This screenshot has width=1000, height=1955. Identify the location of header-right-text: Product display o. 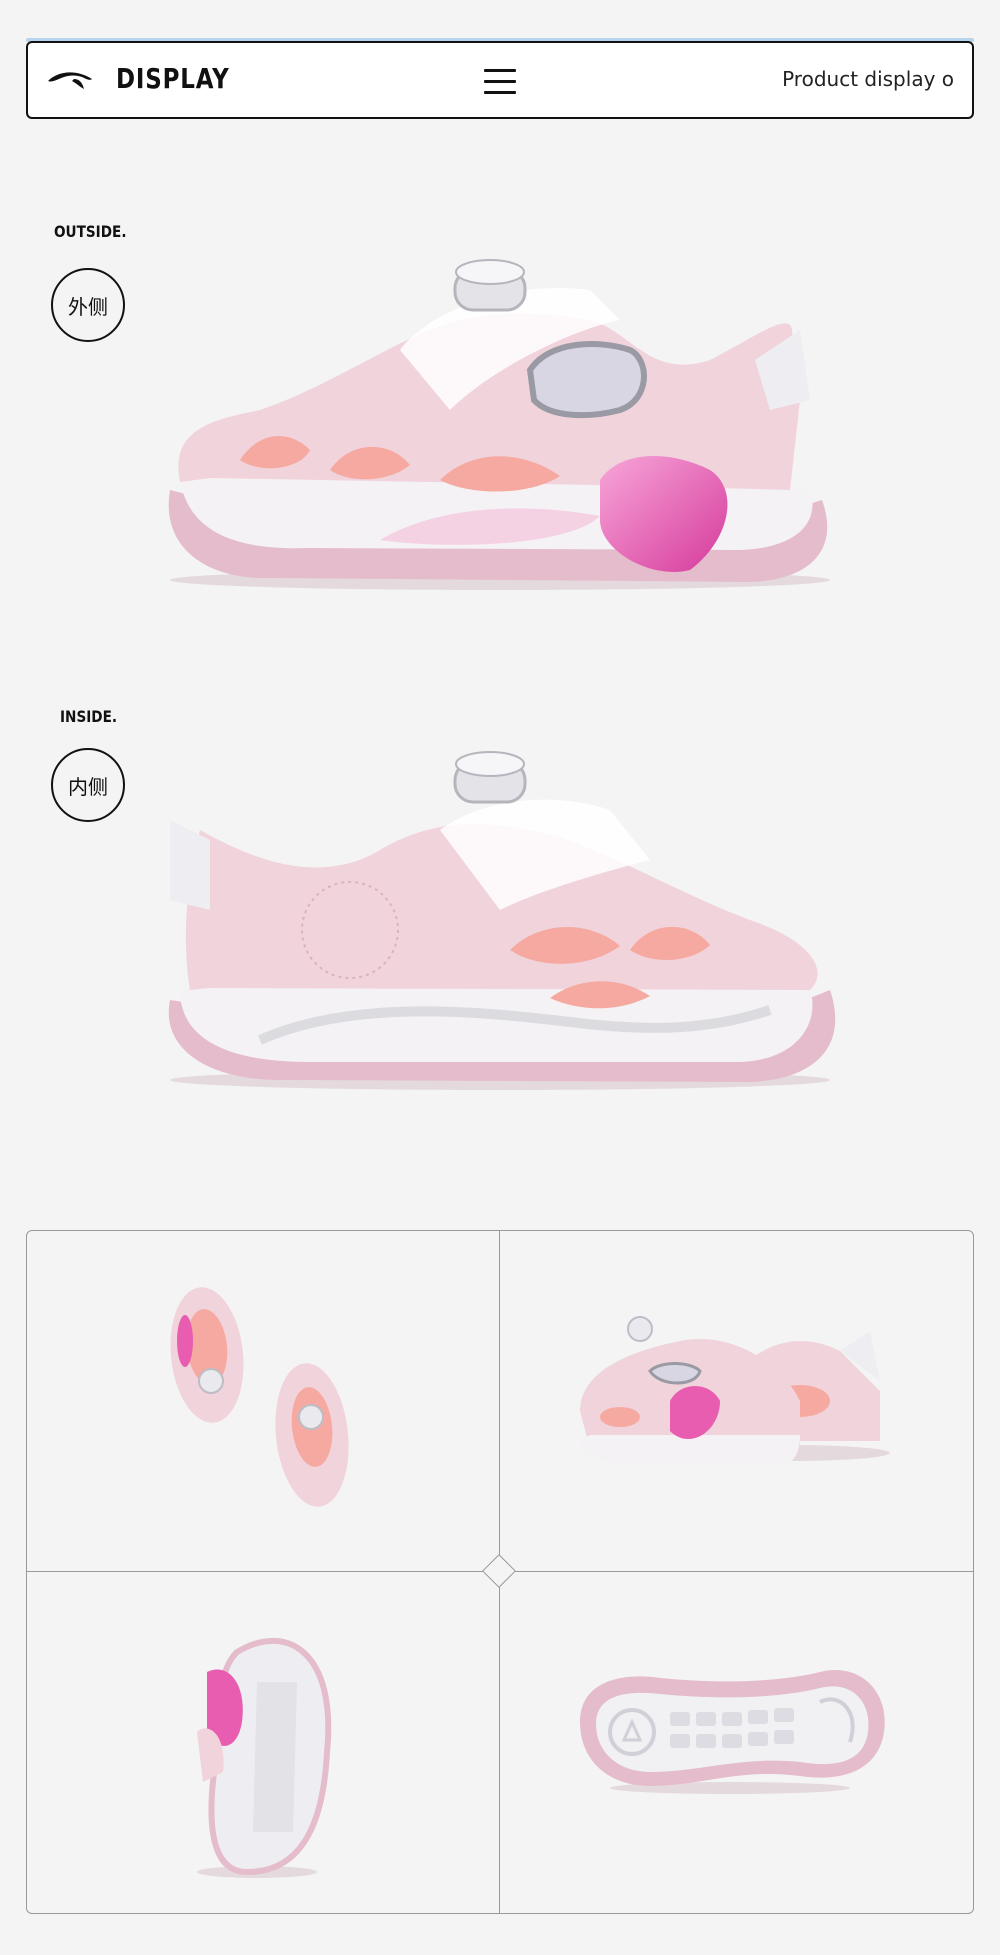
(868, 79).